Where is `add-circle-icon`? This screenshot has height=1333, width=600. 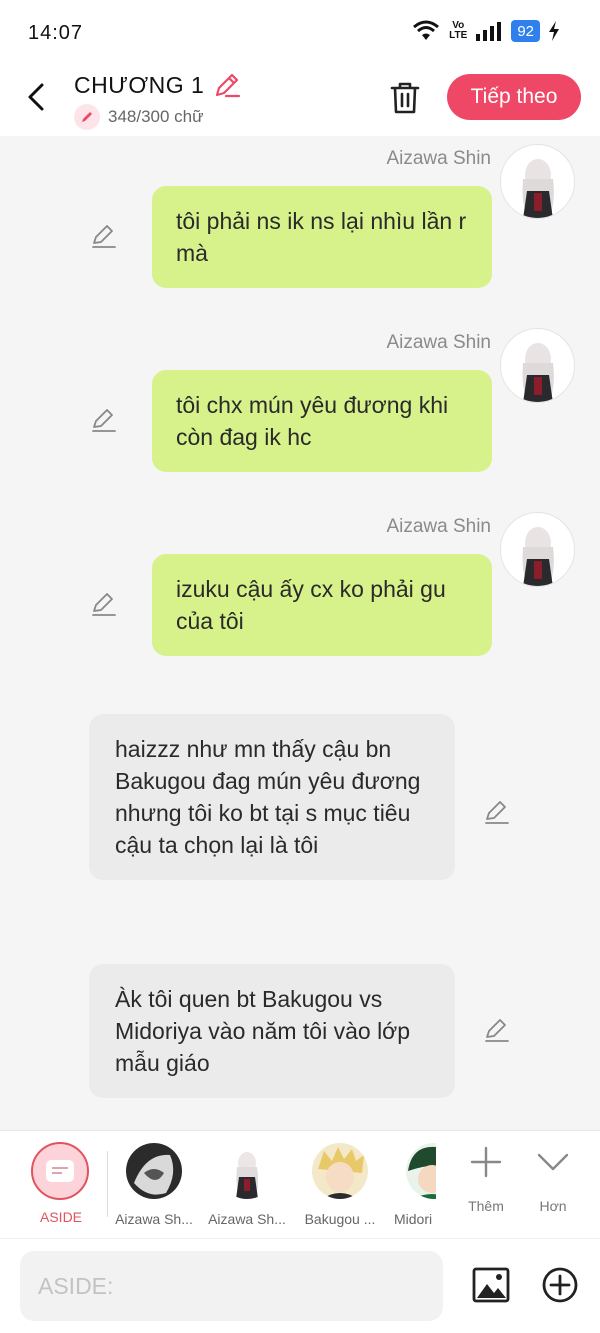
add-circle-icon is located at coordinates (560, 1285).